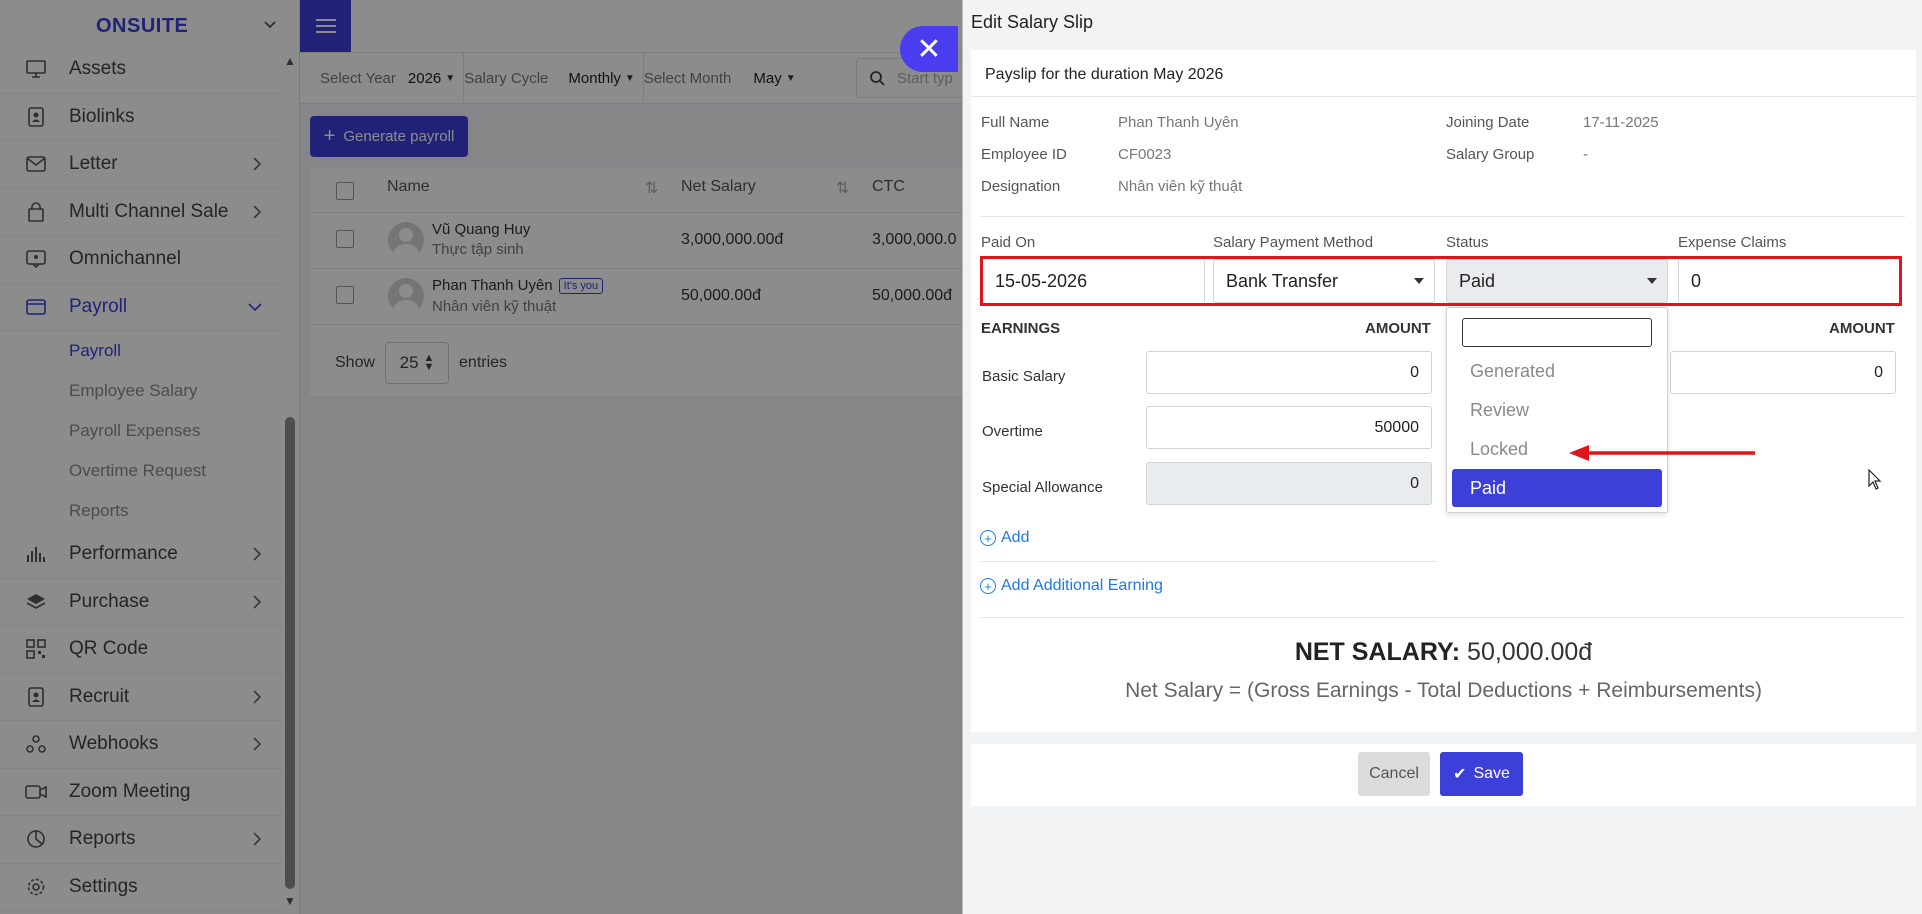 The height and width of the screenshot is (914, 1922). What do you see at coordinates (1441, 281) in the screenshot?
I see `highlight-box` at bounding box center [1441, 281].